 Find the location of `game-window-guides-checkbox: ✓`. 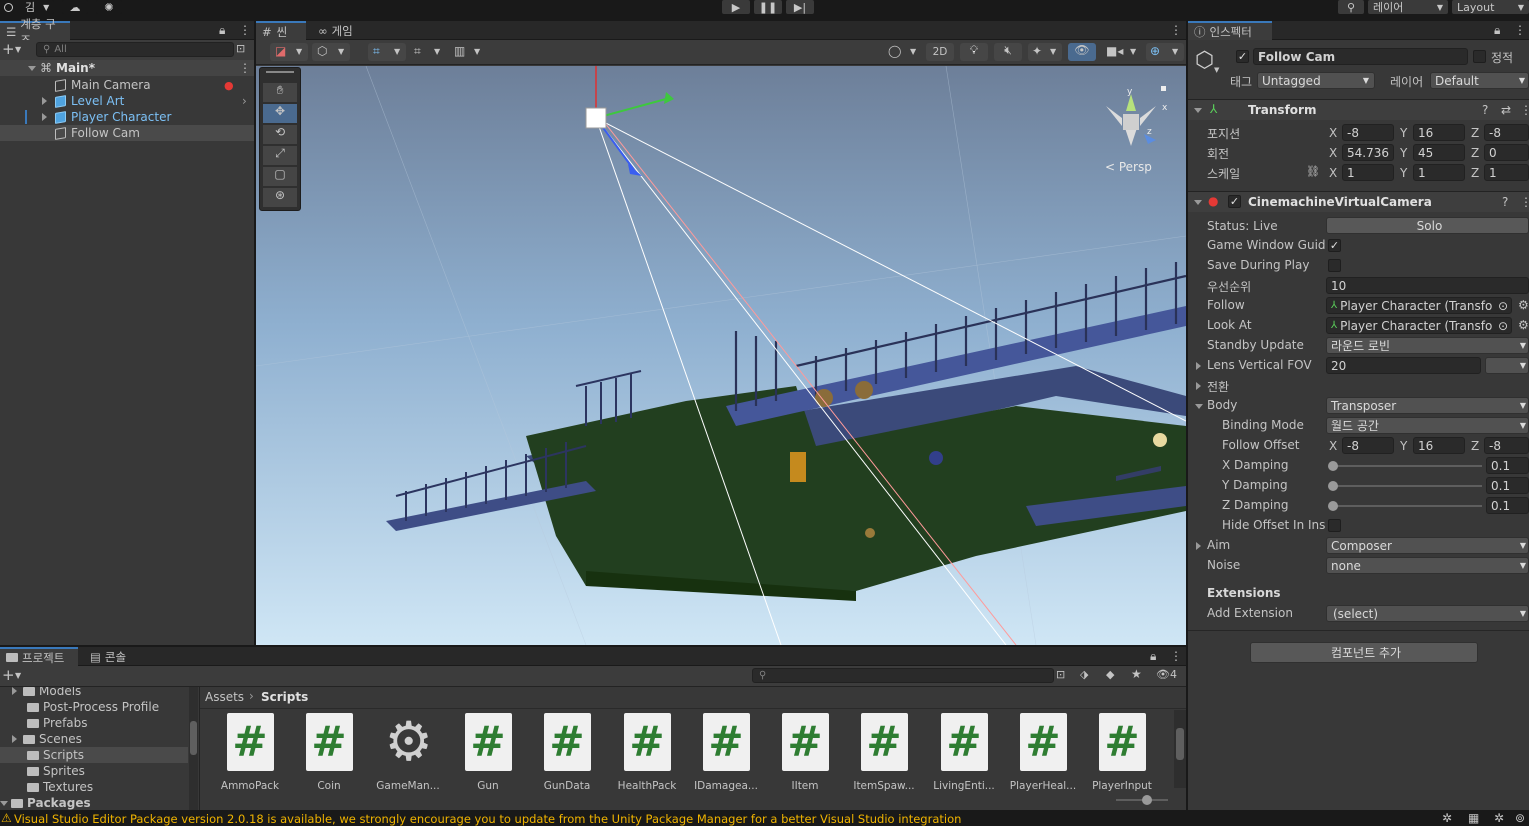

game-window-guides-checkbox: ✓ is located at coordinates (1334, 245).